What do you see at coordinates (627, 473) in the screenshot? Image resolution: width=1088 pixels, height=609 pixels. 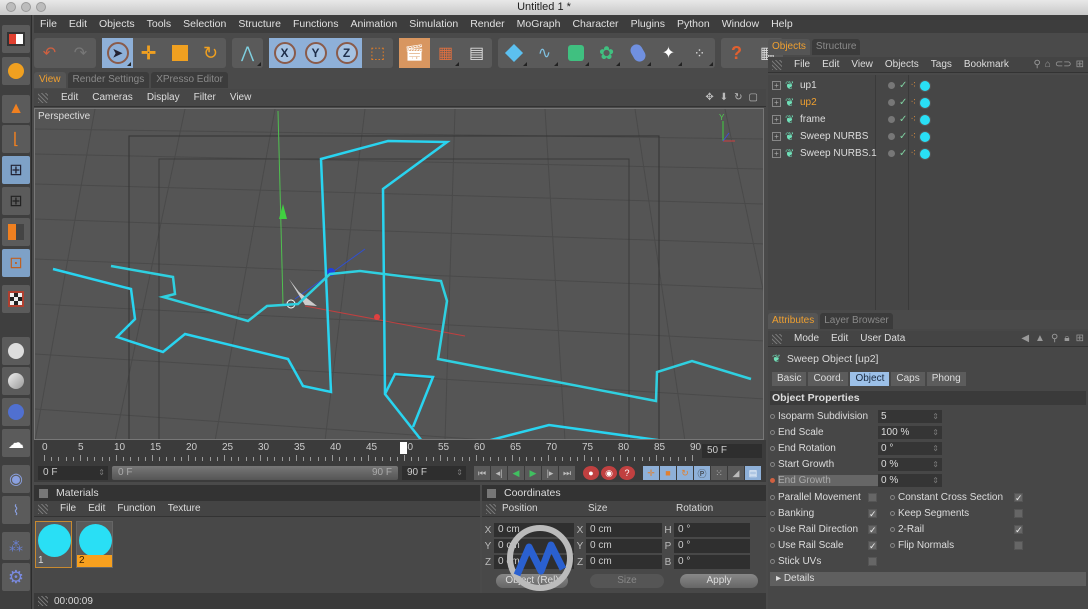 I see `keyframe-selection-button: ?` at bounding box center [627, 473].